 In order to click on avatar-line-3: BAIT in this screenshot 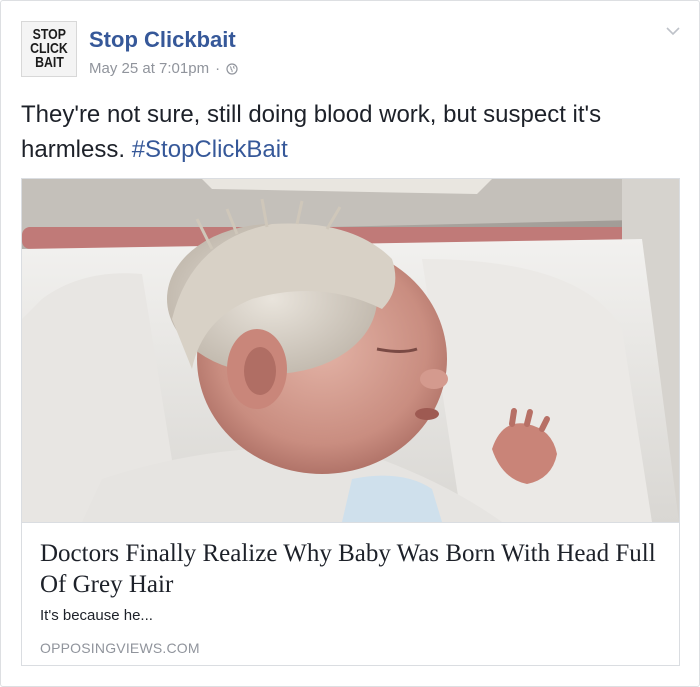, I will do `click(49, 62)`.